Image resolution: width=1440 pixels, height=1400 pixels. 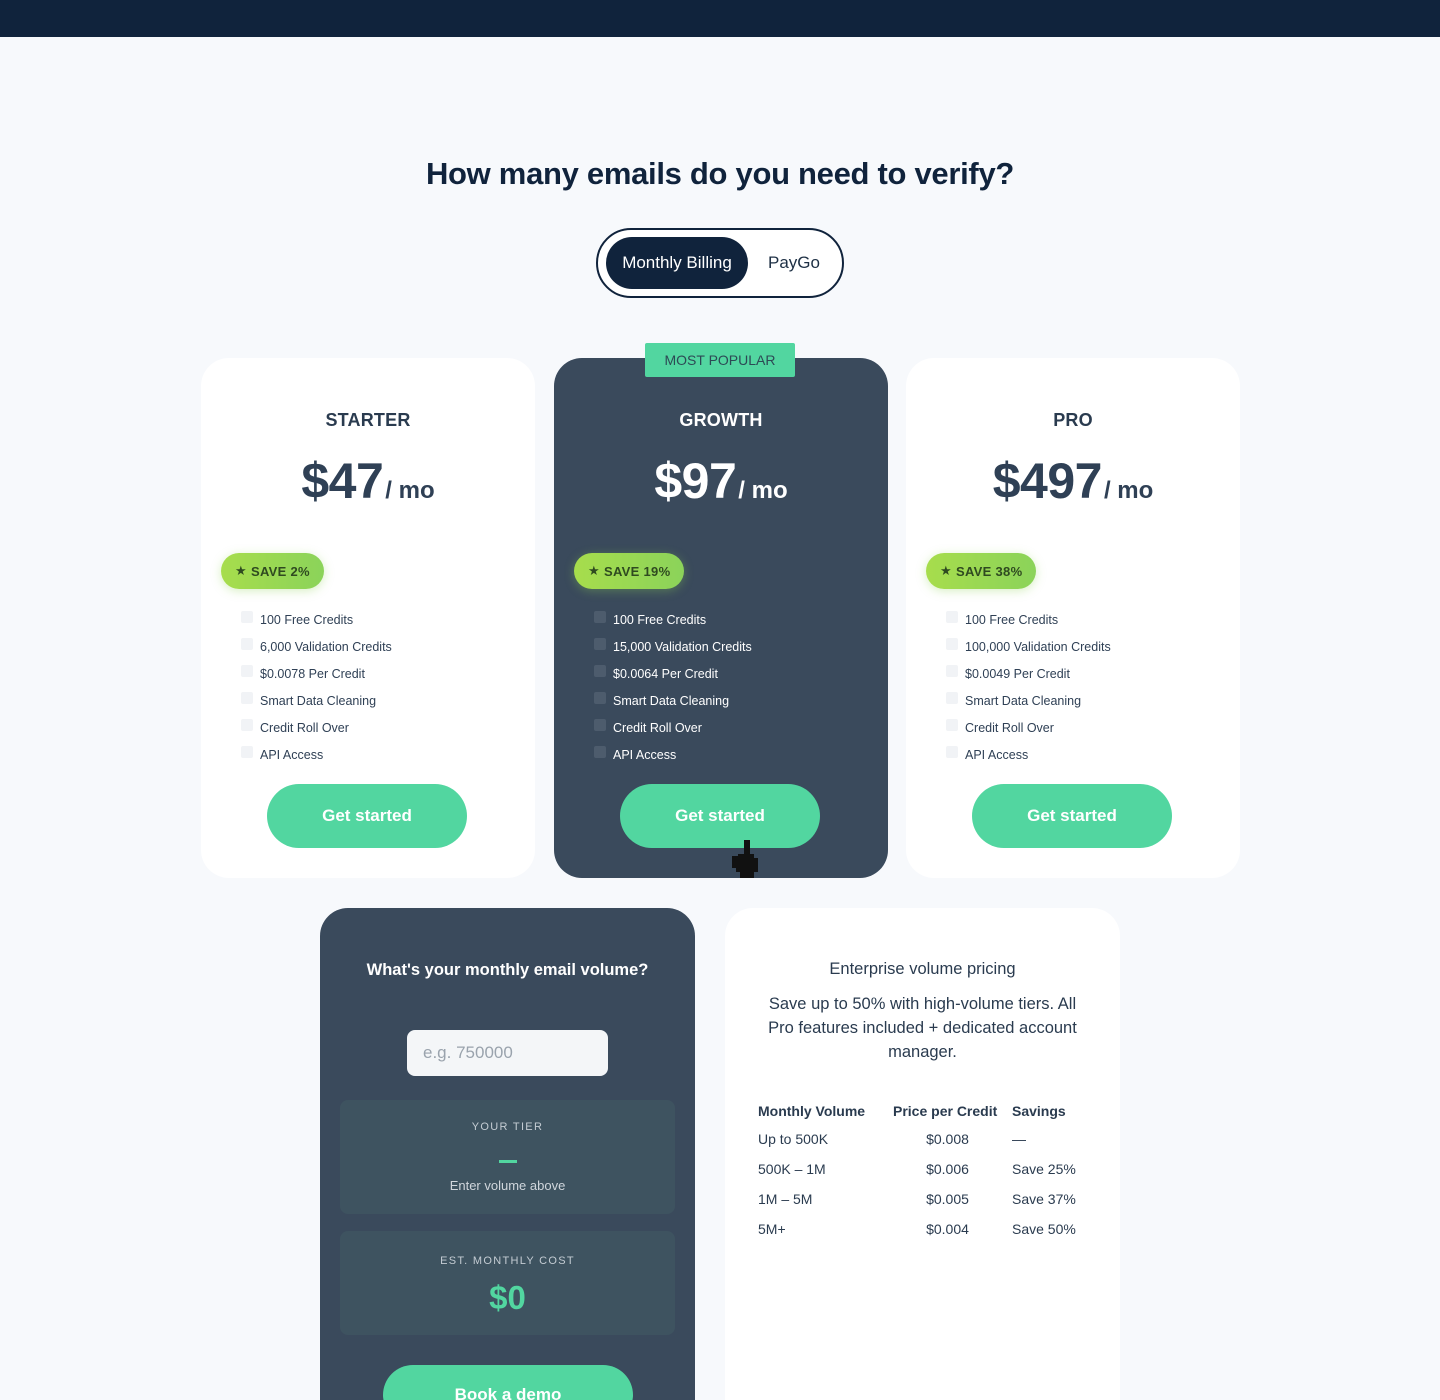 What do you see at coordinates (947, 1169) in the screenshot?
I see `price-cell: $0.006` at bounding box center [947, 1169].